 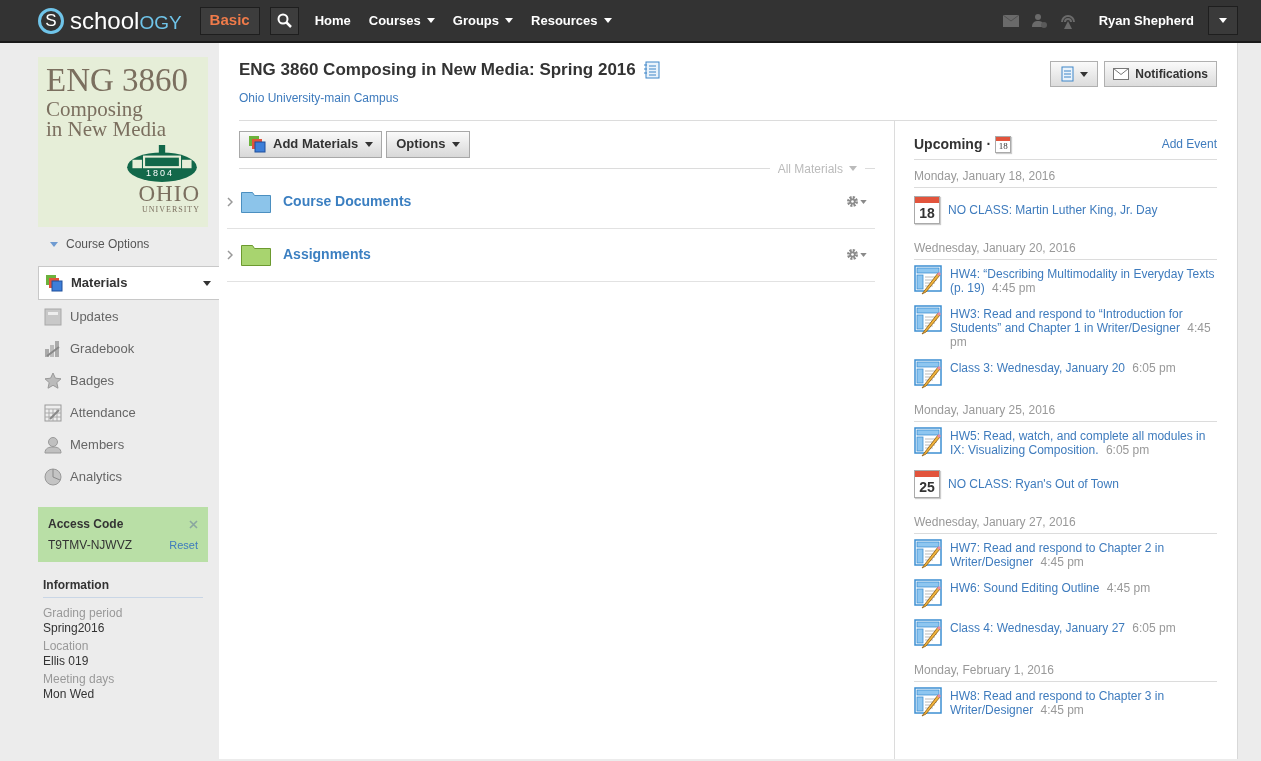 I want to click on grid-icon, so click(x=53, y=413).